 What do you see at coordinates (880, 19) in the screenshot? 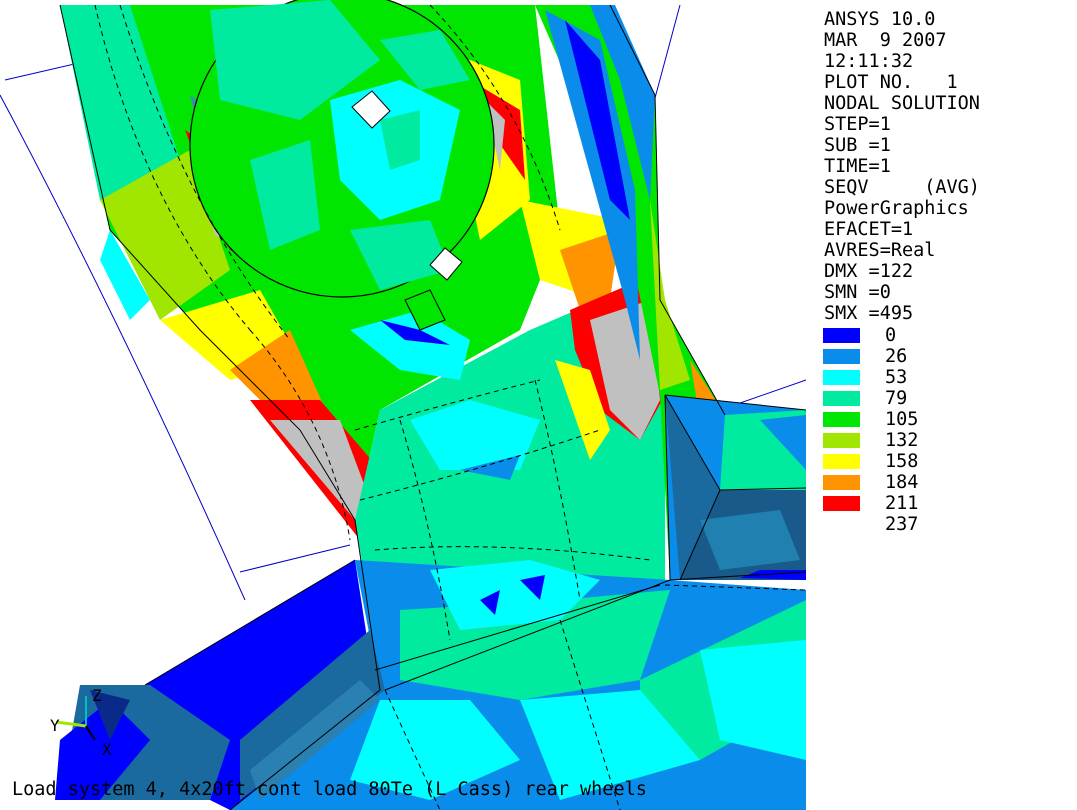
I see `info-line-product: ANSYS 10.0` at bounding box center [880, 19].